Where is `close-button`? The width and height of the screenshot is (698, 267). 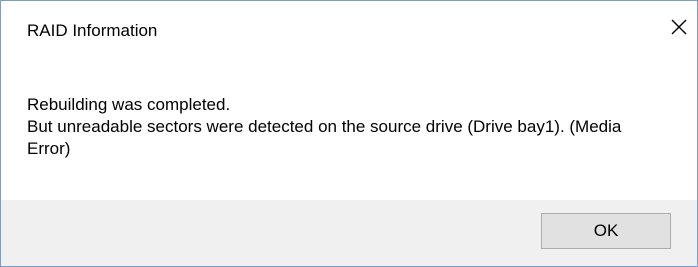 close-button is located at coordinates (679, 27).